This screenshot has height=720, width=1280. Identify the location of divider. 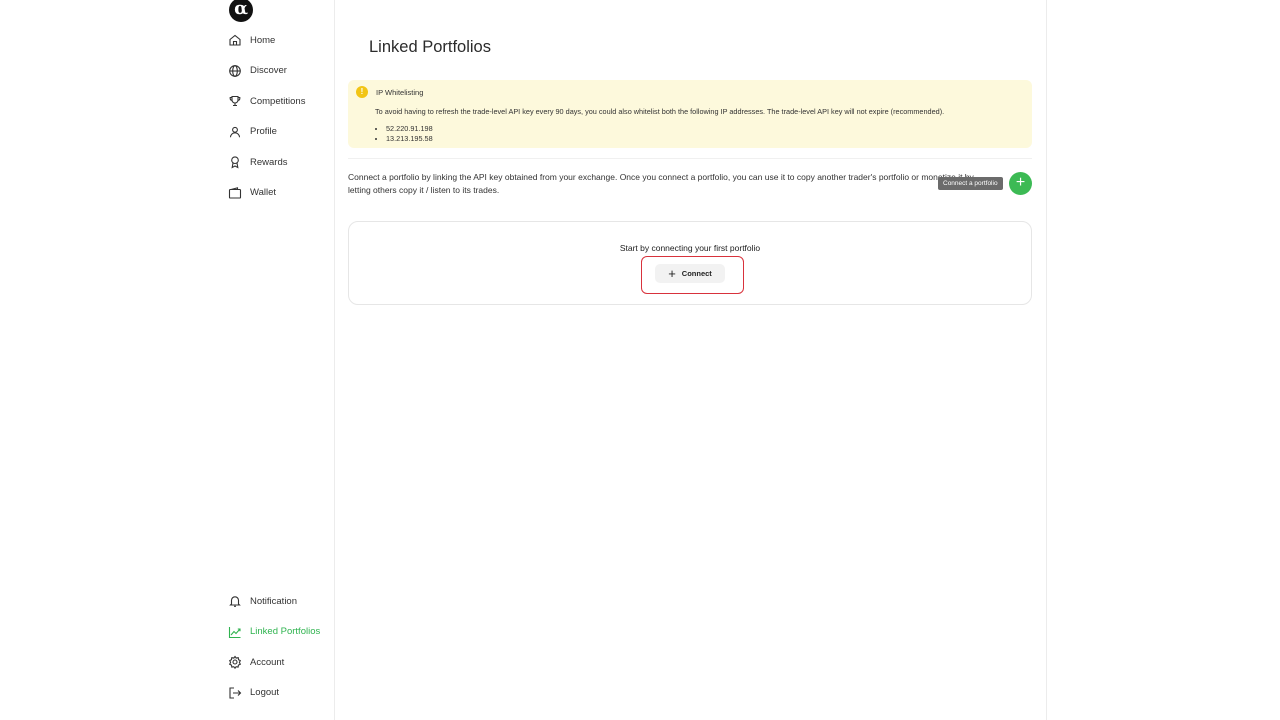
(690, 158).